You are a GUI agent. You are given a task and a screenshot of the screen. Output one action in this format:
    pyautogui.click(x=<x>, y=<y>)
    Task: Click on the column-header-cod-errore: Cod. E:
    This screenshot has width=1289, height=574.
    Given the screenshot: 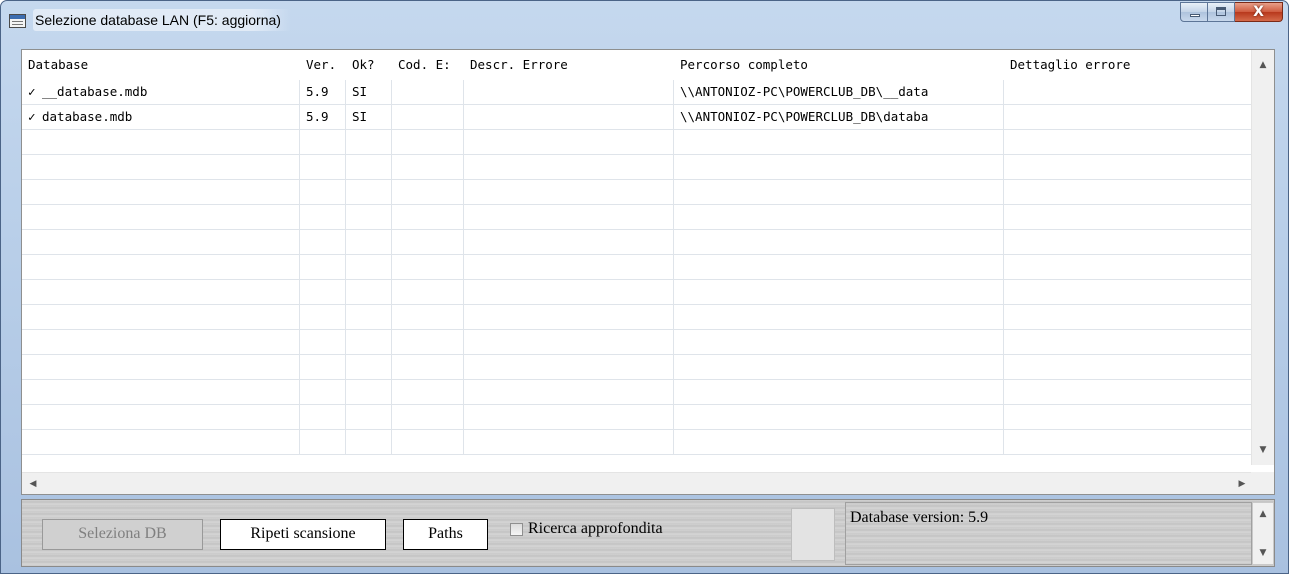 What is the action you would take?
    pyautogui.click(x=428, y=65)
    